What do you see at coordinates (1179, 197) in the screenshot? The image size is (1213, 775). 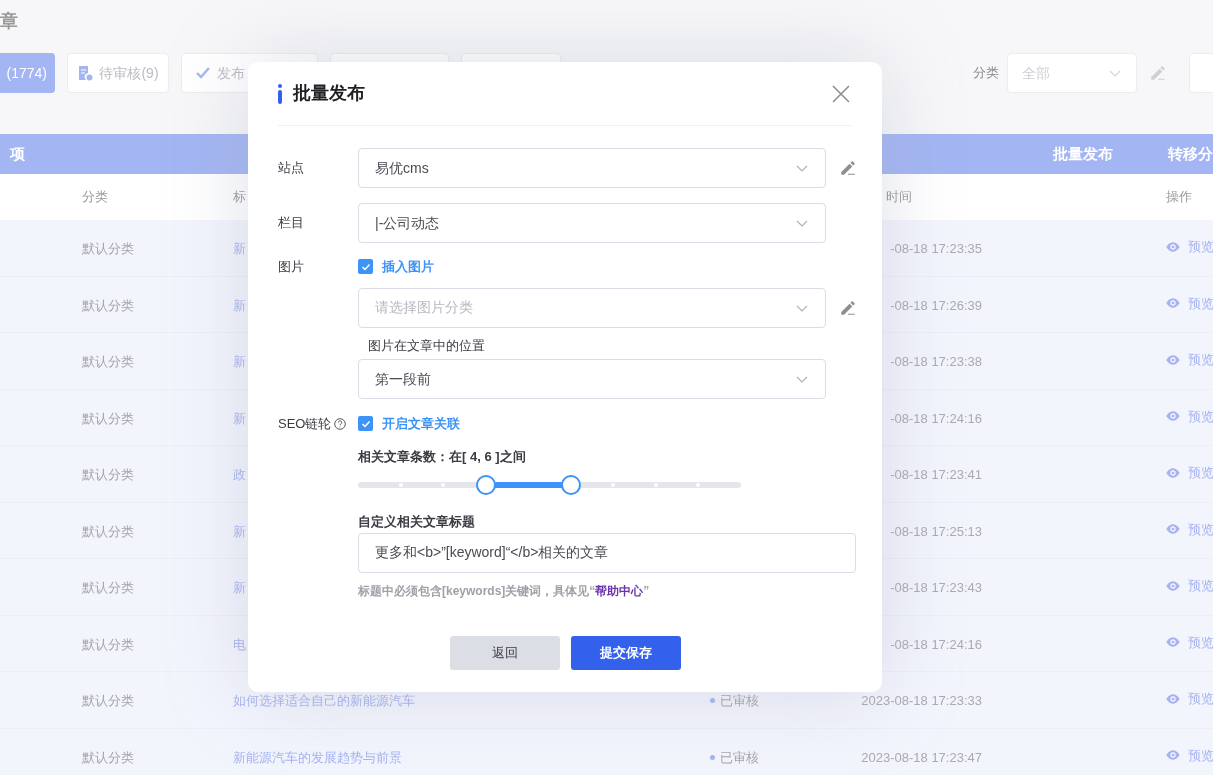 I see `column-header: 操作` at bounding box center [1179, 197].